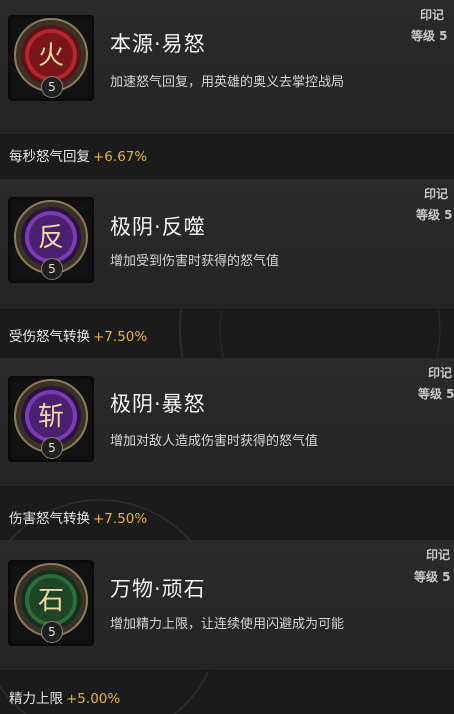  I want to click on imprint-description: 加速怒气回复，用英雄的奥义去掌控战局, so click(227, 82).